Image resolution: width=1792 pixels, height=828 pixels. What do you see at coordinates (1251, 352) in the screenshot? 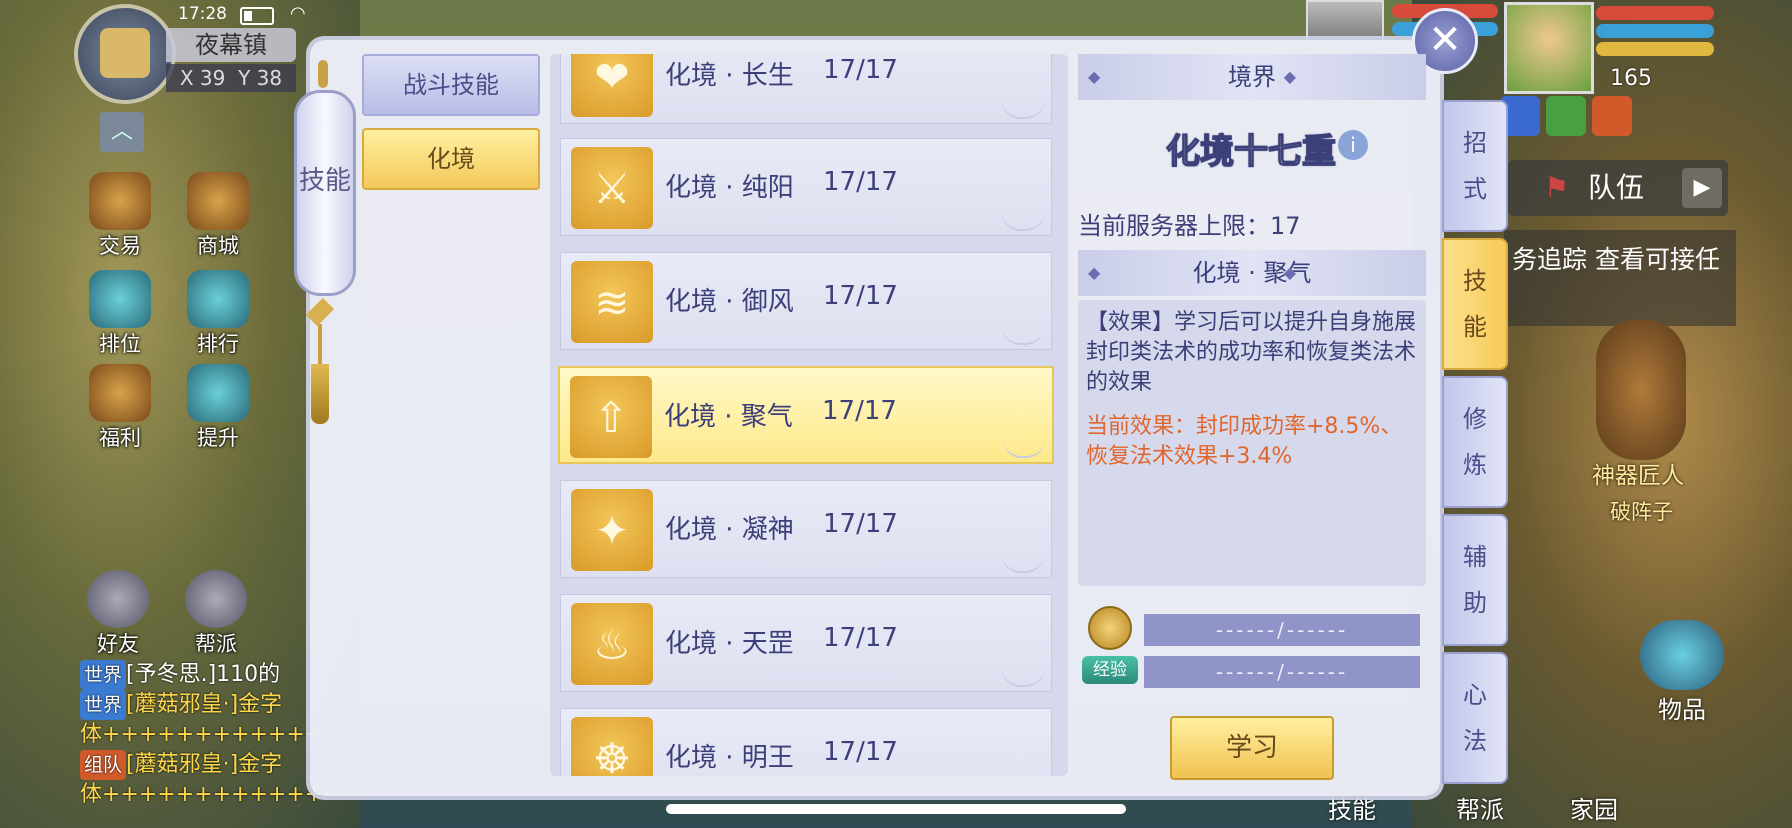
I see `skill-description: 【效果】学习后可以提升自身施展封印类法术的成功率和恢复类法术的效果` at bounding box center [1251, 352].